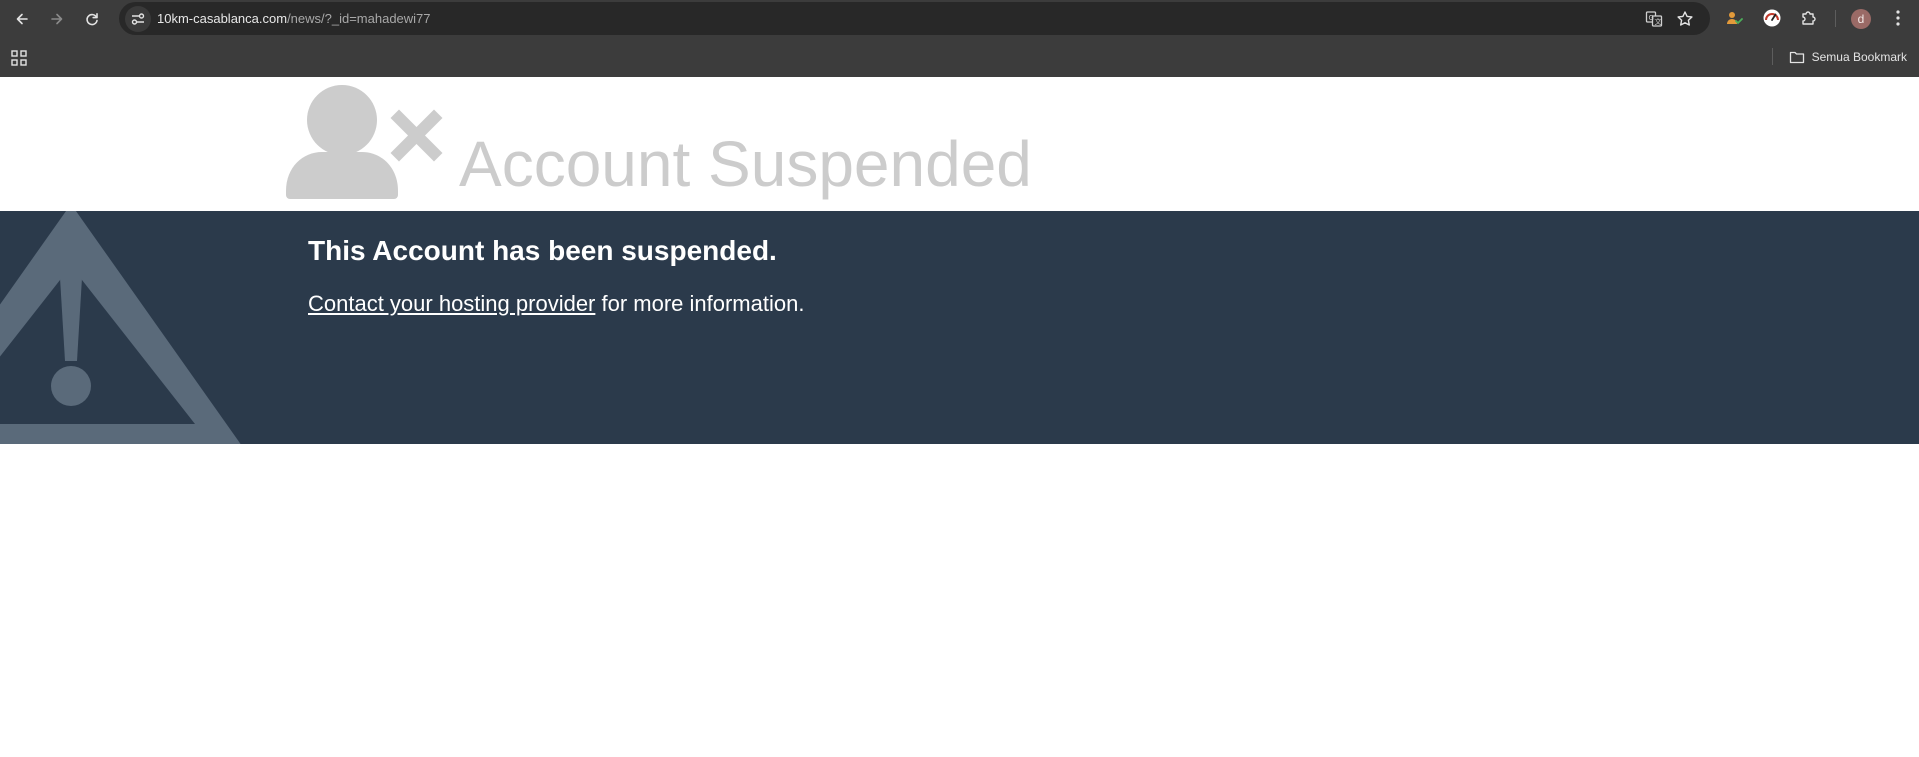 The image size is (1919, 757). I want to click on folder-icon, so click(1796, 57).